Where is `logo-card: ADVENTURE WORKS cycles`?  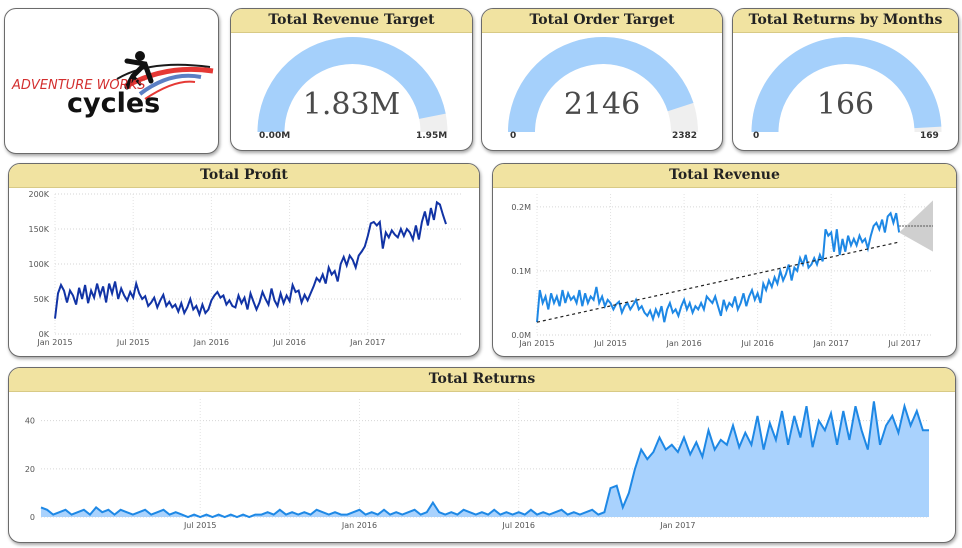
logo-card: ADVENTURE WORKS cycles is located at coordinates (111, 81).